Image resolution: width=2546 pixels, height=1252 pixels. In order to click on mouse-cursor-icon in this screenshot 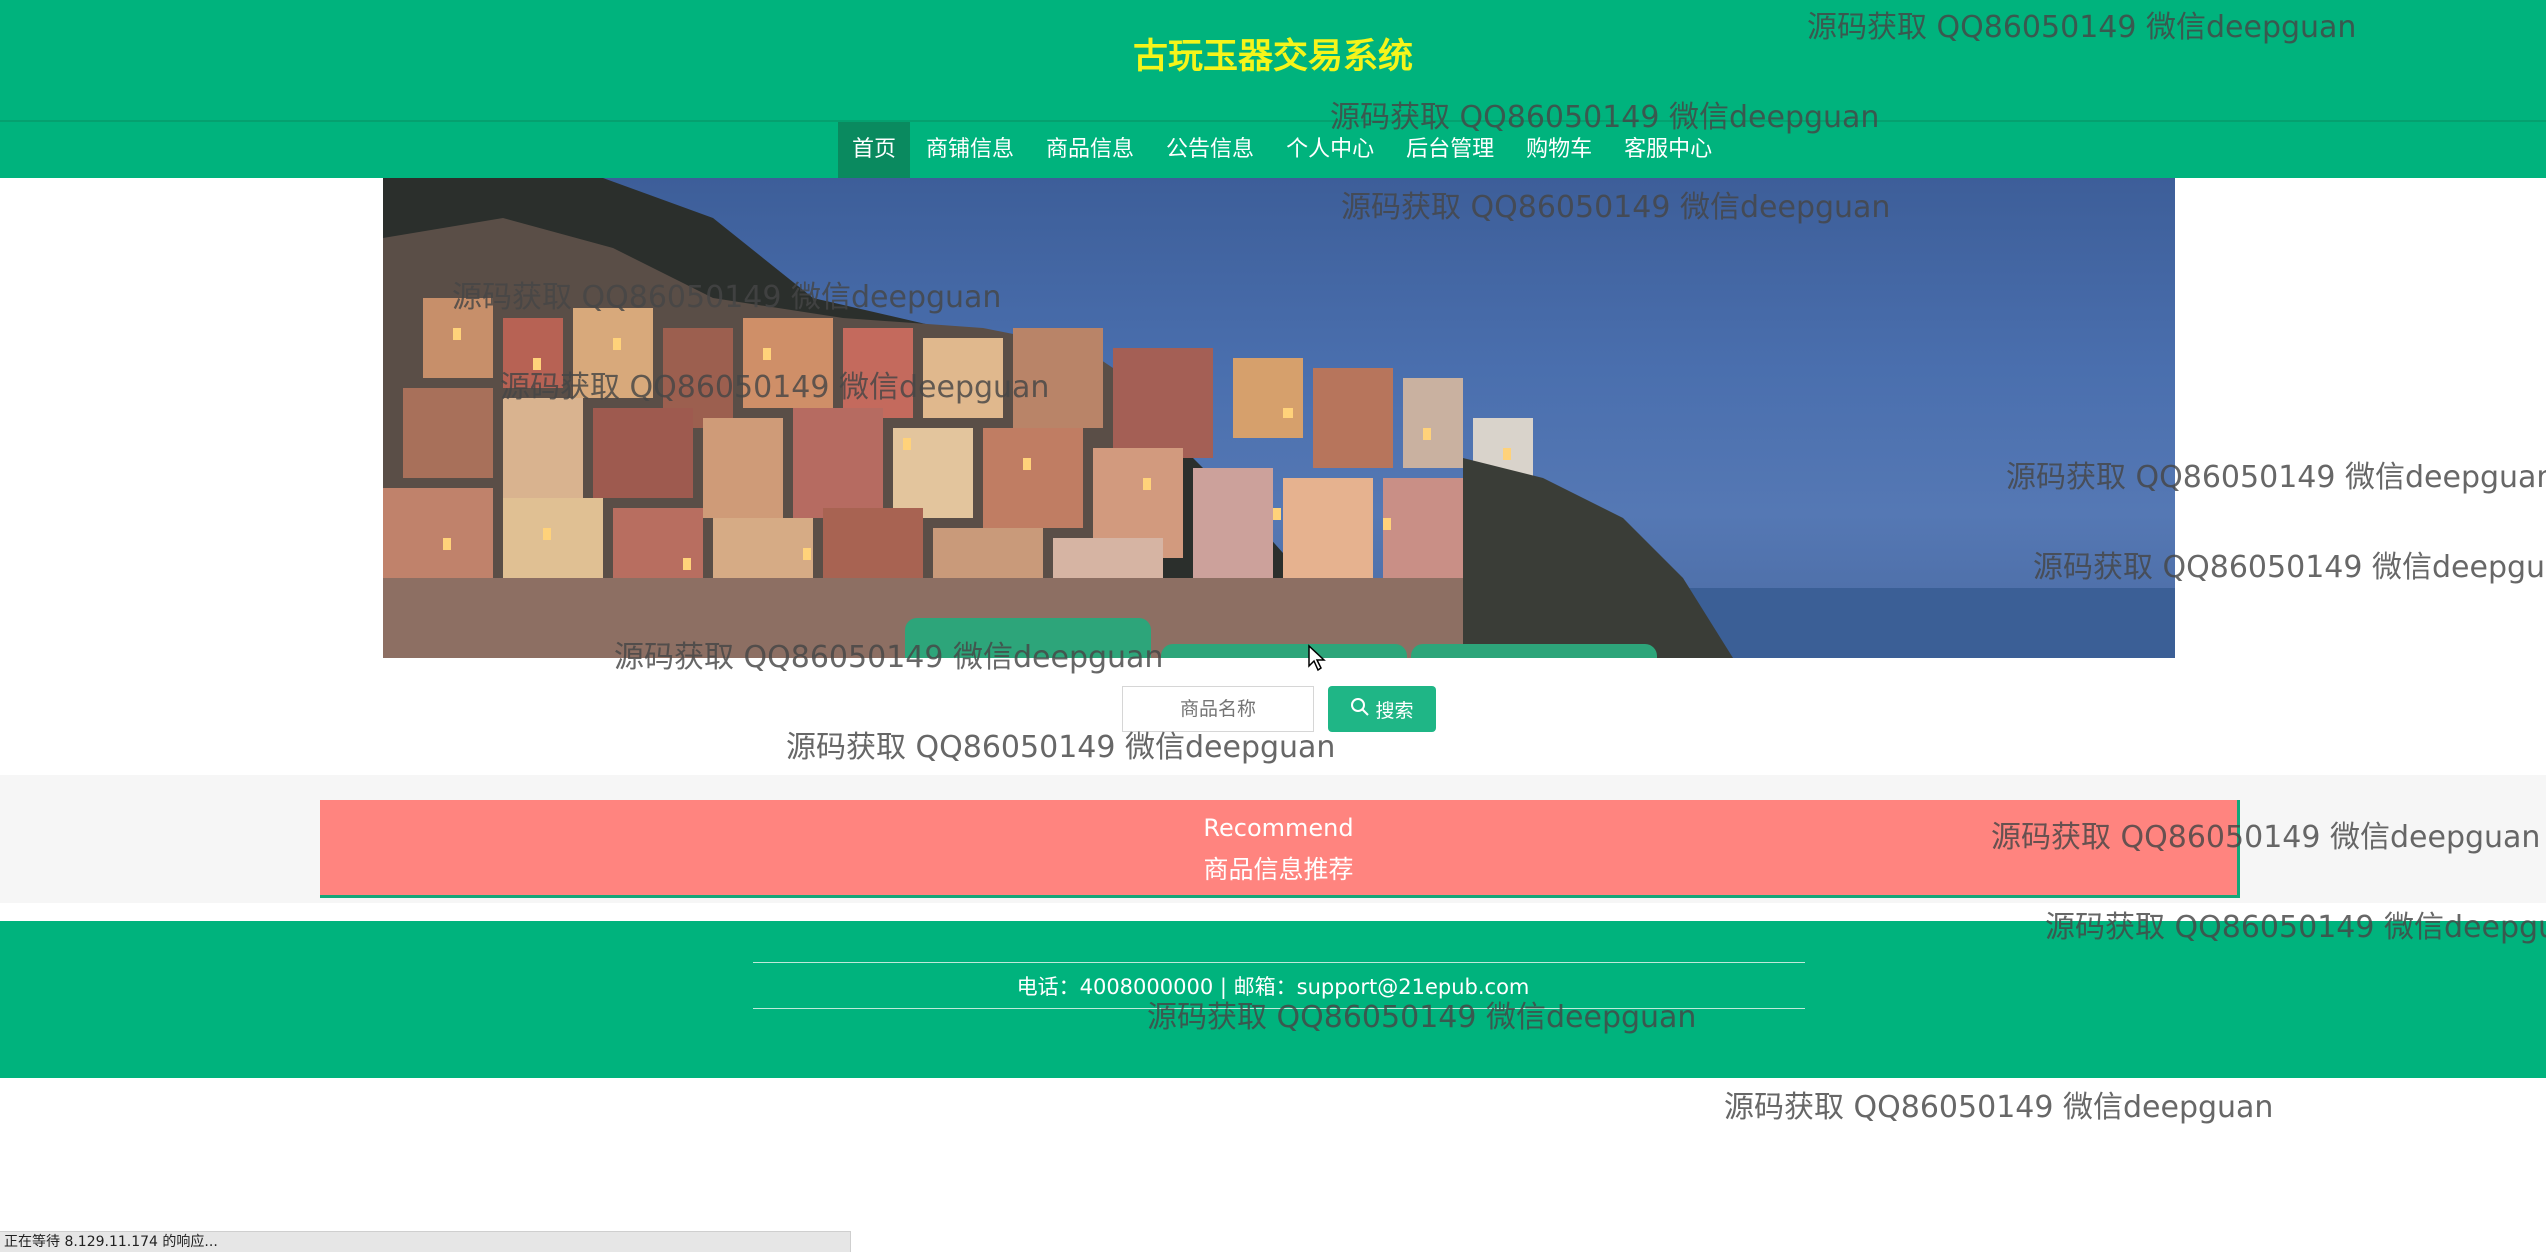, I will do `click(1317, 658)`.